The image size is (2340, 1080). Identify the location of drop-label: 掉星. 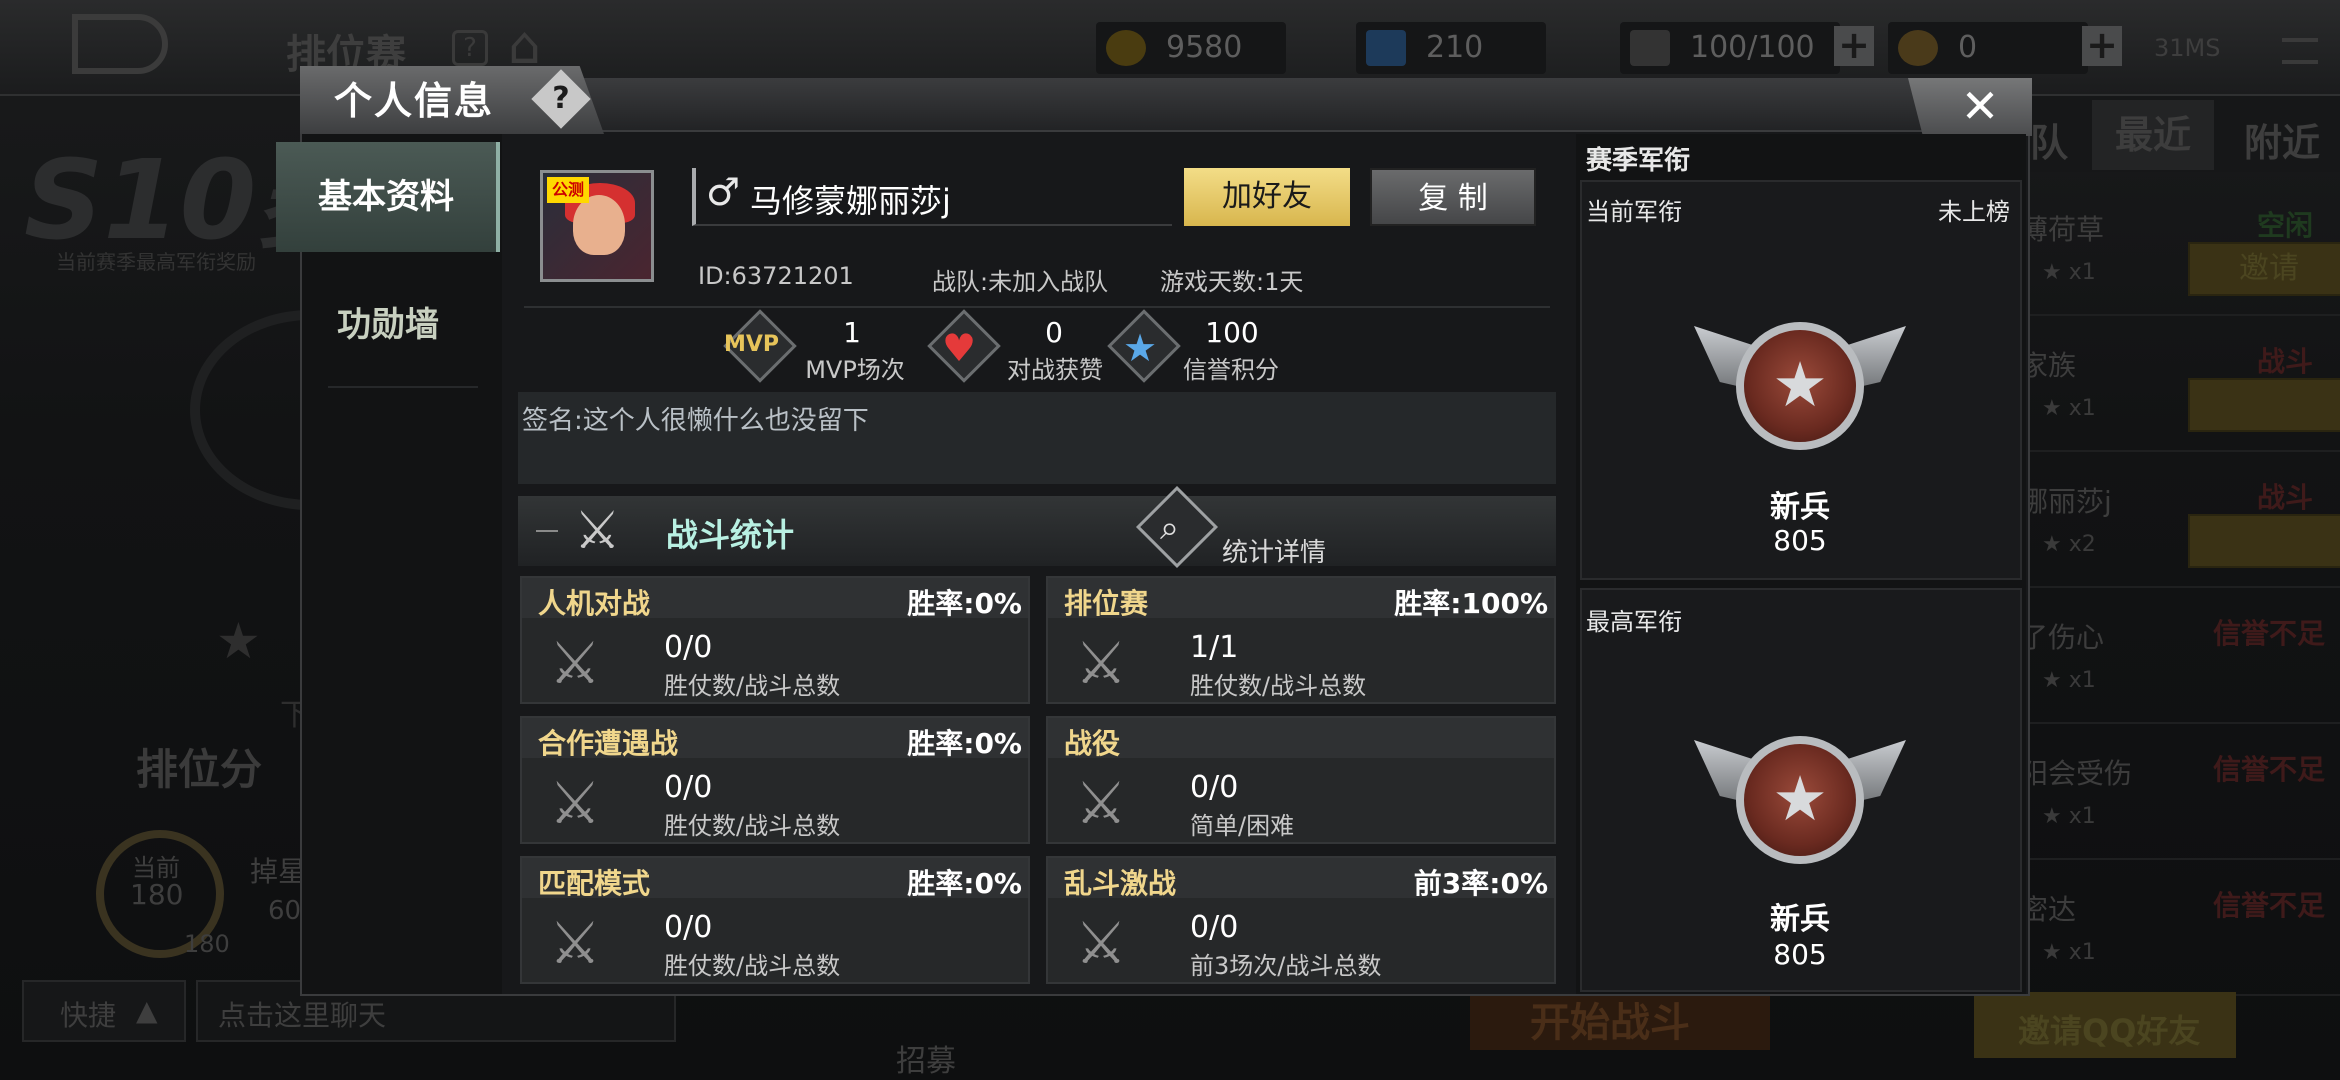
(278, 871).